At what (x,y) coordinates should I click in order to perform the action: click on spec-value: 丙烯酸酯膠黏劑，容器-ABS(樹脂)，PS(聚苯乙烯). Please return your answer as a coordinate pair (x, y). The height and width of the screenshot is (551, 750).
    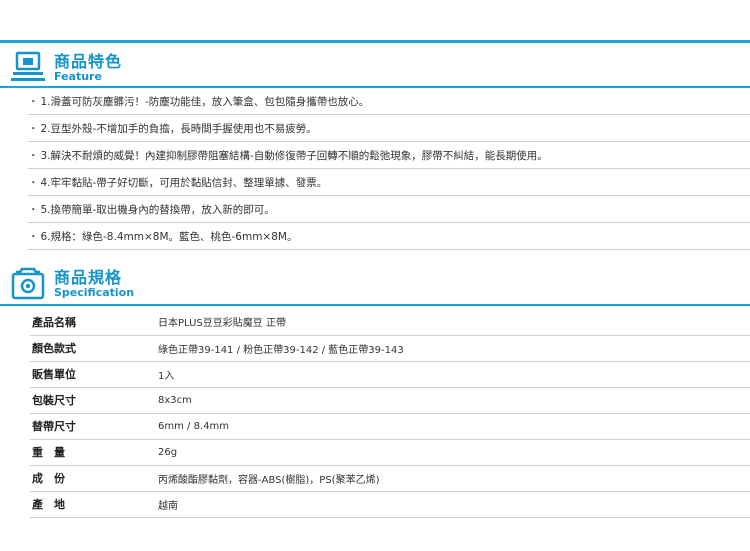
    Looking at the image, I should click on (269, 480).